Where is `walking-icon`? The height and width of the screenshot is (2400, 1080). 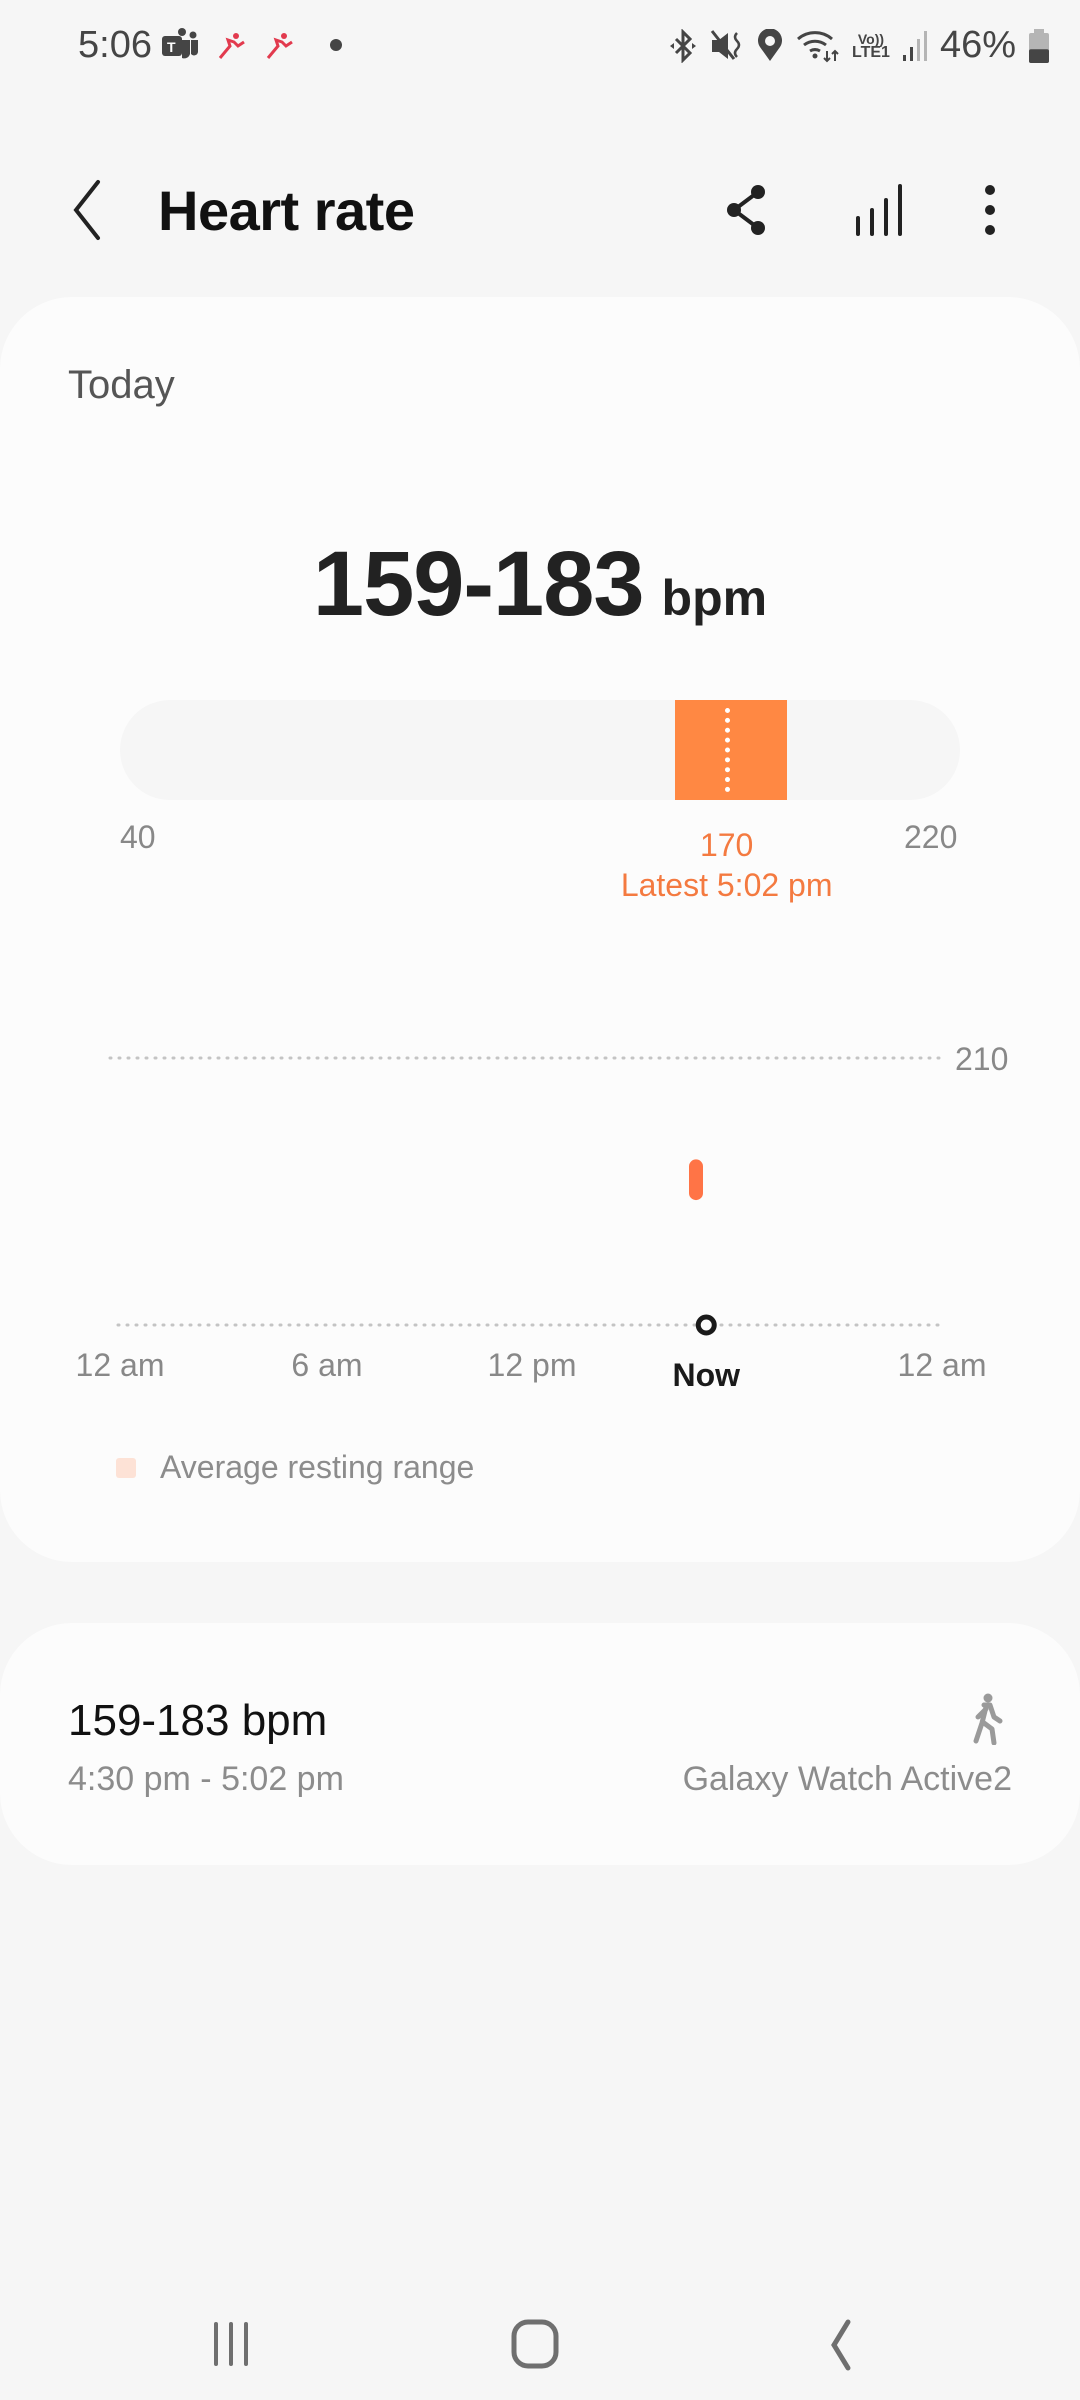 walking-icon is located at coordinates (988, 1719).